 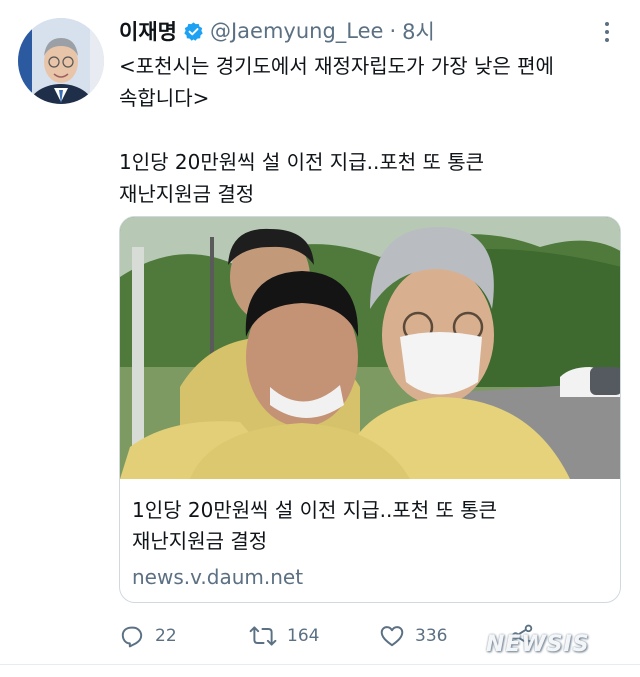 What do you see at coordinates (166, 636) in the screenshot?
I see `reply-count: 22` at bounding box center [166, 636].